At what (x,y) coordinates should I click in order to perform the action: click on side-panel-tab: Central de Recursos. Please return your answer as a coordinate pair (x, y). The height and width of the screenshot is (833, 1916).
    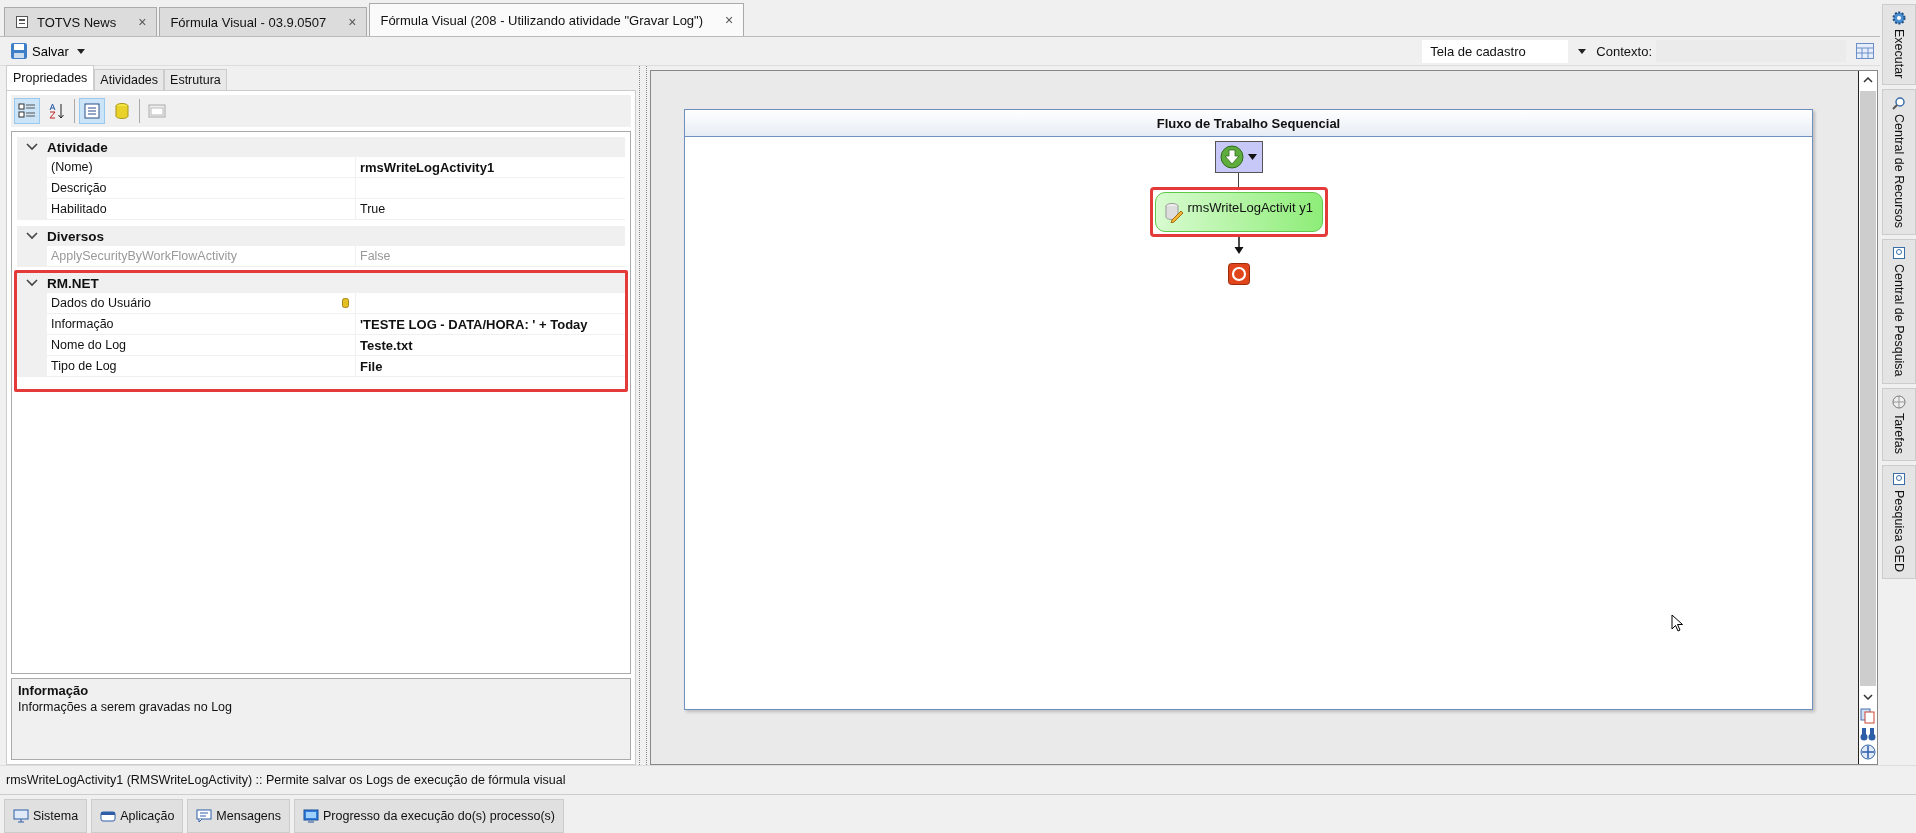
    Looking at the image, I should click on (1899, 162).